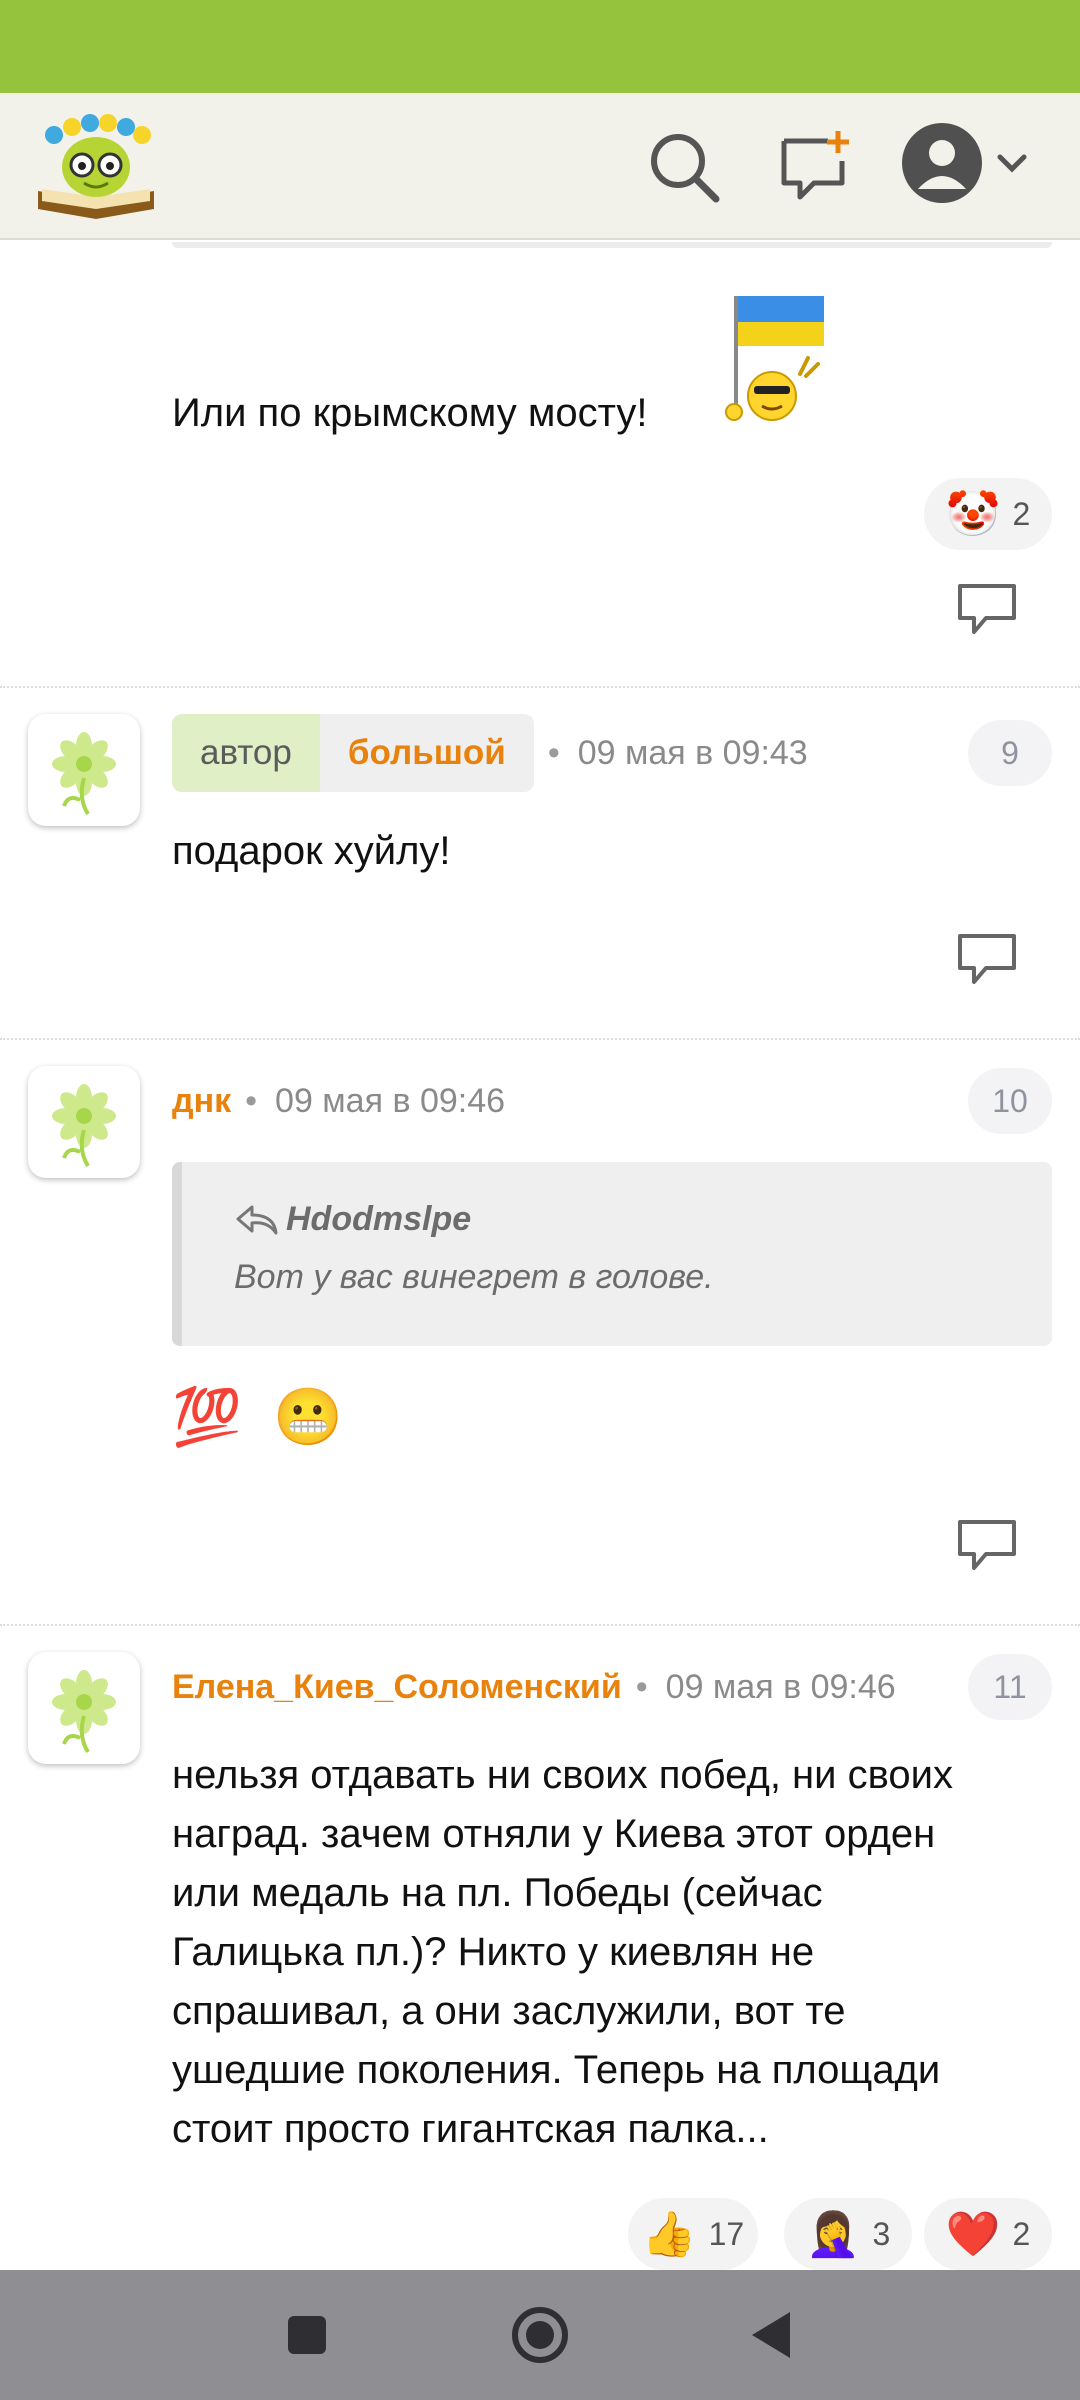  What do you see at coordinates (426, 753) in the screenshot?
I see `author-name: большой` at bounding box center [426, 753].